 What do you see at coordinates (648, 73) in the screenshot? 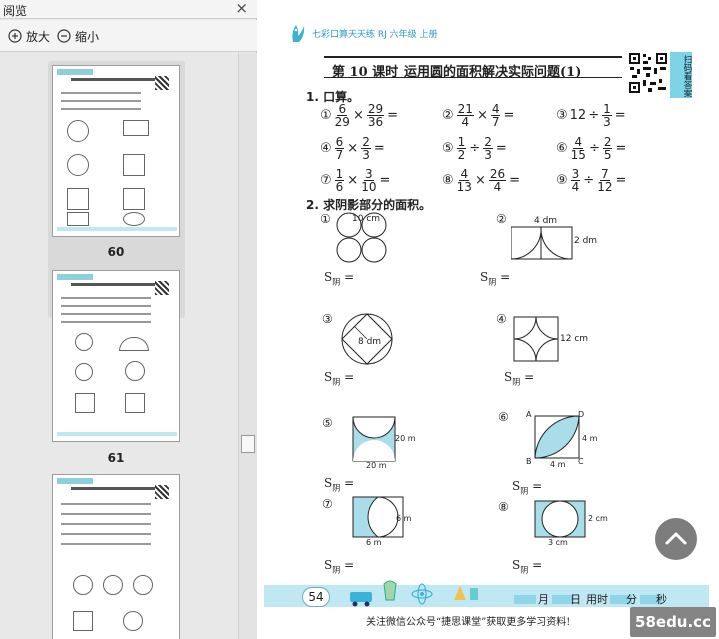
I see `qr-code-icon` at bounding box center [648, 73].